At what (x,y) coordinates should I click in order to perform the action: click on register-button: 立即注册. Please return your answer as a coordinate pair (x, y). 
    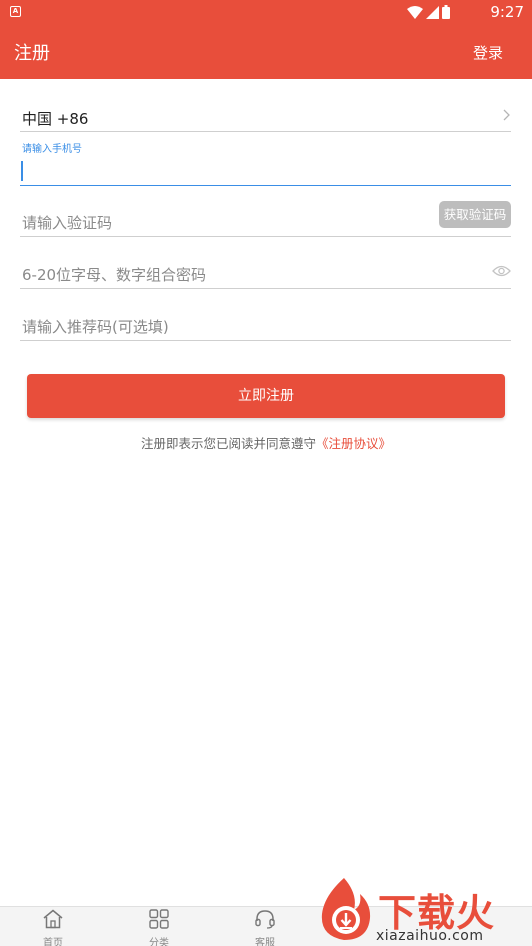
    Looking at the image, I should click on (266, 396).